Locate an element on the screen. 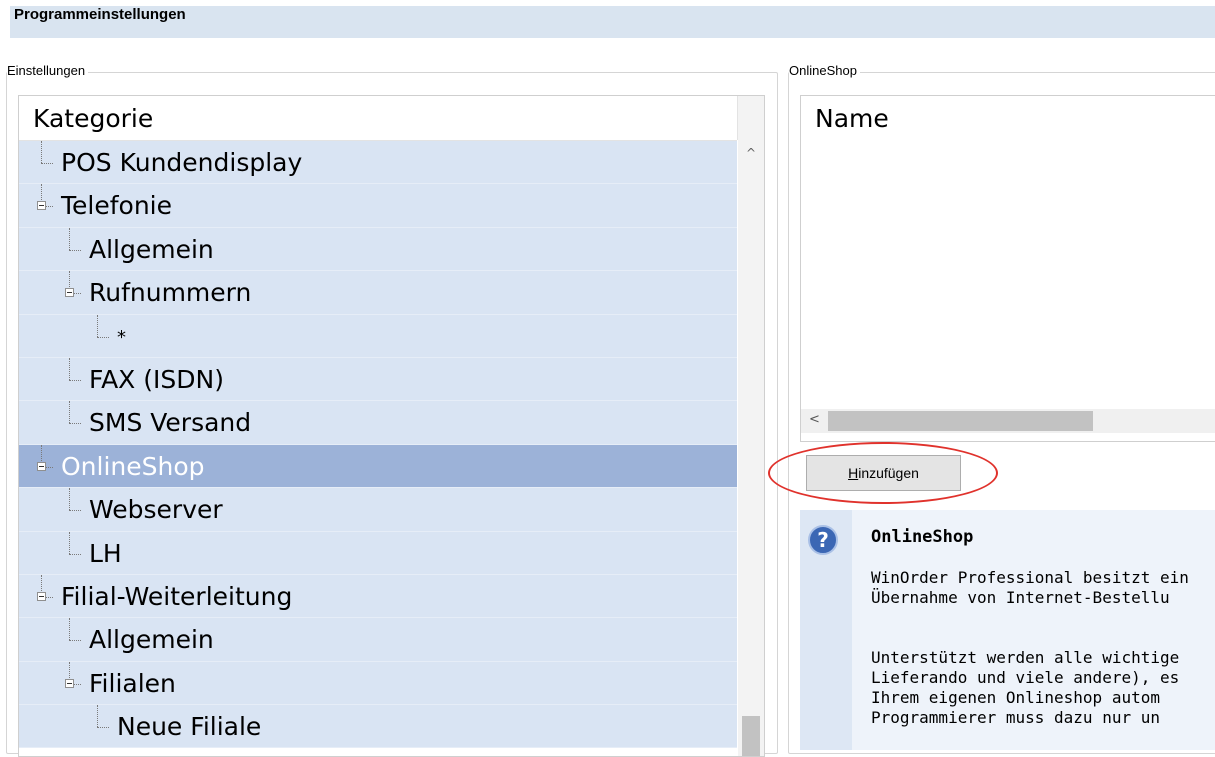 The height and width of the screenshot is (757, 1215). add-button-accelerator: H is located at coordinates (853, 473).